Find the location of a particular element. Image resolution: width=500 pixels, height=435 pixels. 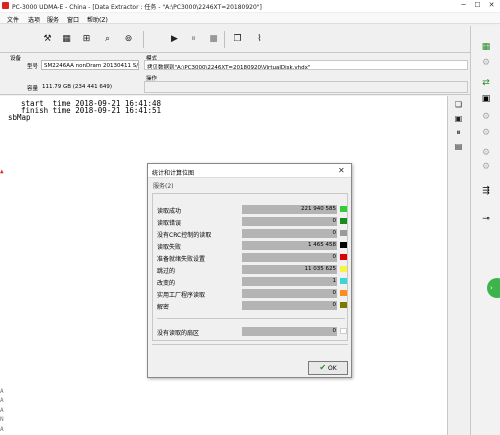

stats-row: 准备就绪失败设置 0 is located at coordinates (251, 258).